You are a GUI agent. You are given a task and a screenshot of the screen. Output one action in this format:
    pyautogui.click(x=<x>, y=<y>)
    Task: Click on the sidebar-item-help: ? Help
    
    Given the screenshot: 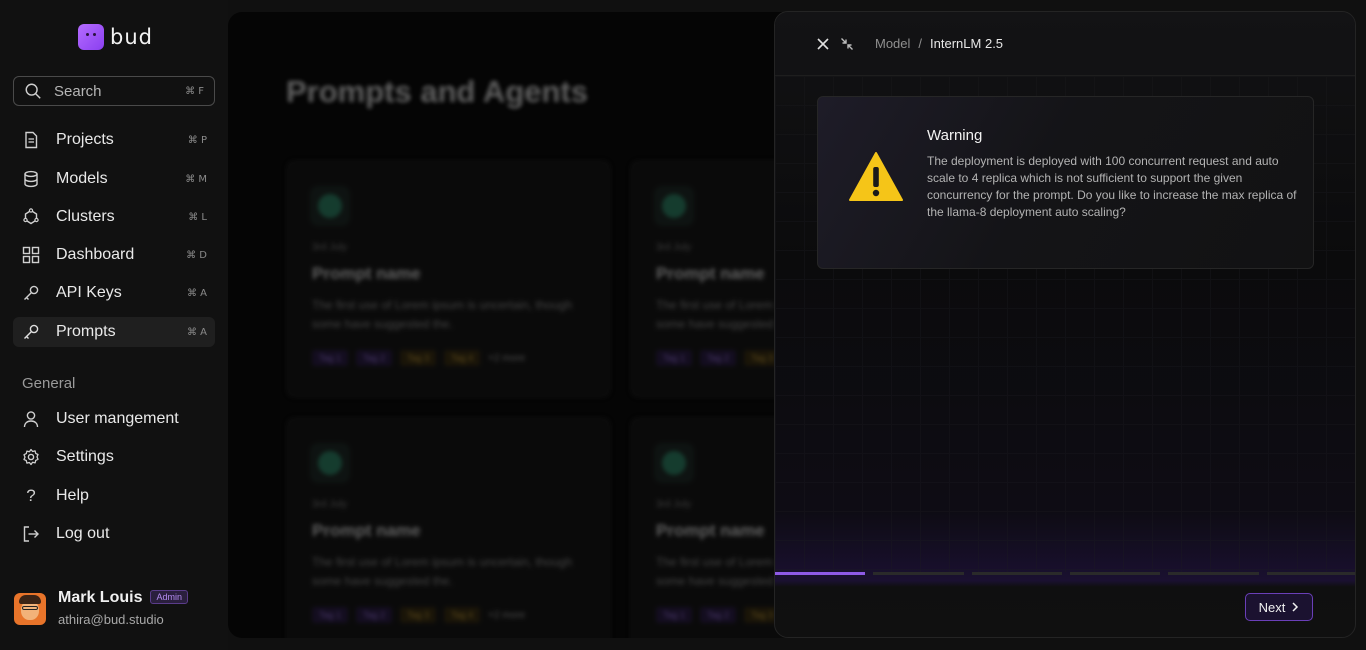 What is the action you would take?
    pyautogui.click(x=114, y=496)
    